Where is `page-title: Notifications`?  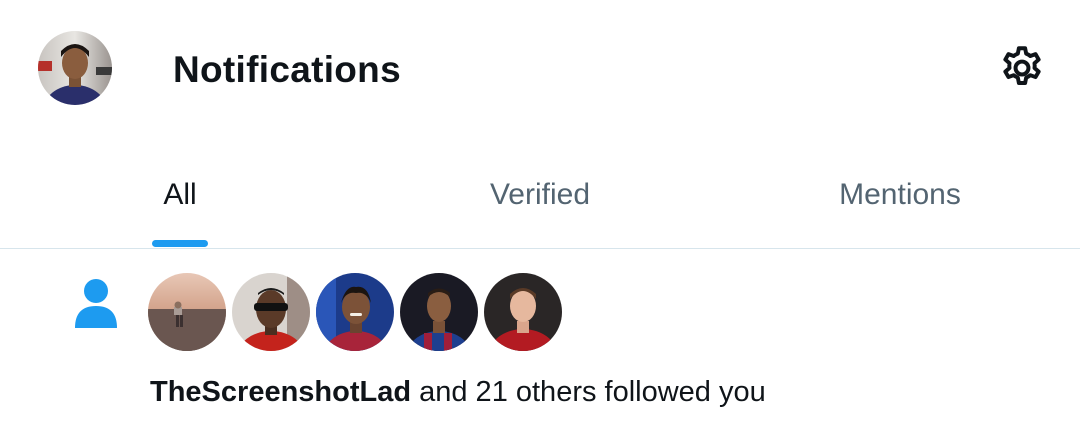
page-title: Notifications is located at coordinates (287, 69).